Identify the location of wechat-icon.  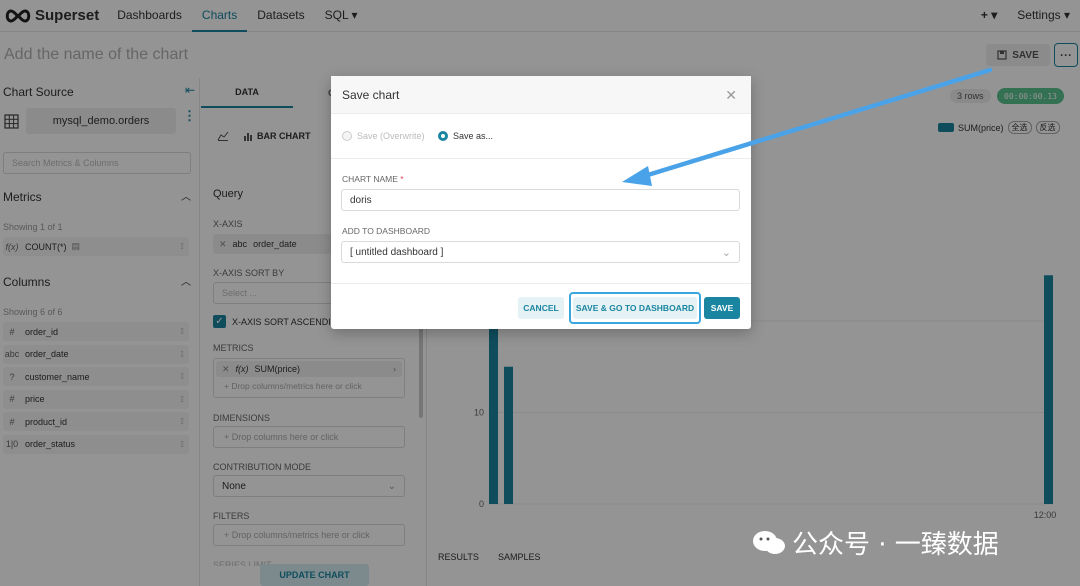
(769, 542).